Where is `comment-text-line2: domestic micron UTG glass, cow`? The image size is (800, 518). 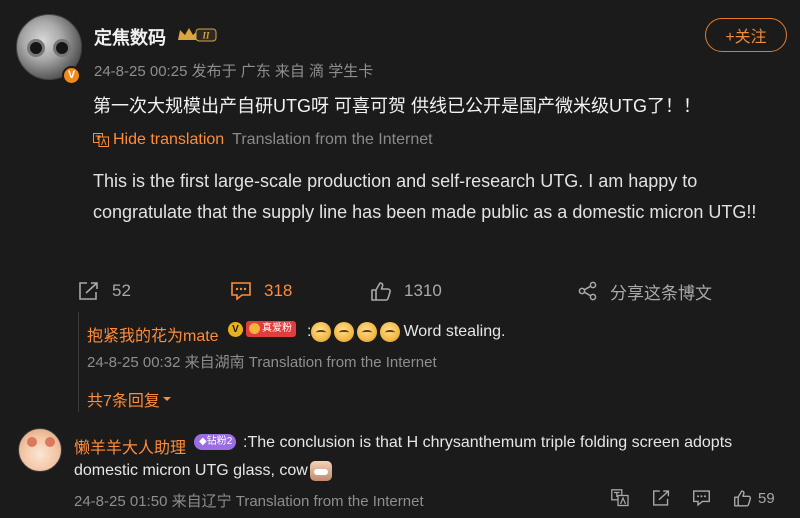 comment-text-line2: domestic micron UTG glass, cow is located at coordinates (203, 471).